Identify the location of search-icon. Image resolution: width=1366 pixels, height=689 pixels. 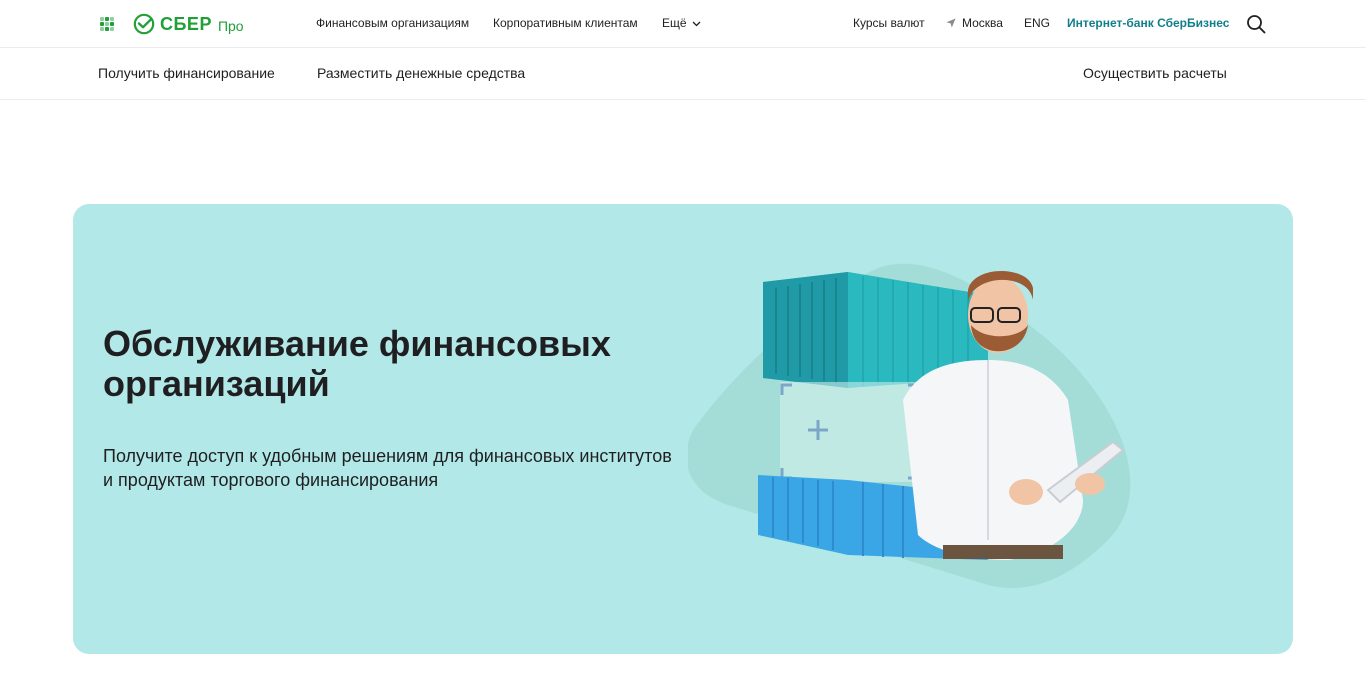
(1256, 24).